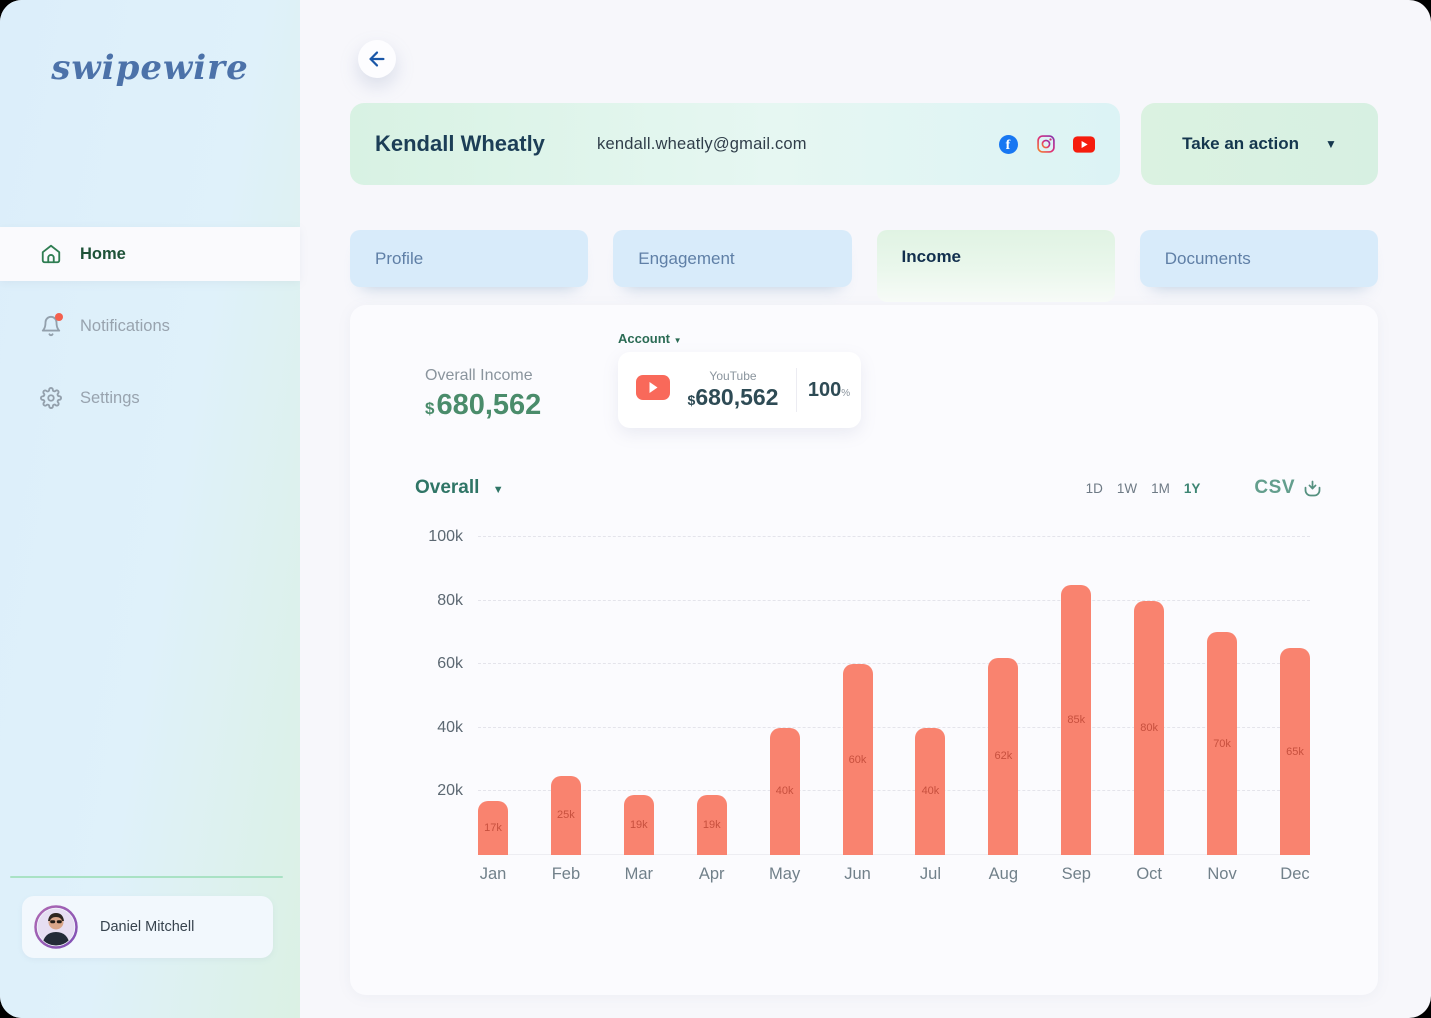  What do you see at coordinates (930, 874) in the screenshot?
I see `x-tick-label-jul: Jul` at bounding box center [930, 874].